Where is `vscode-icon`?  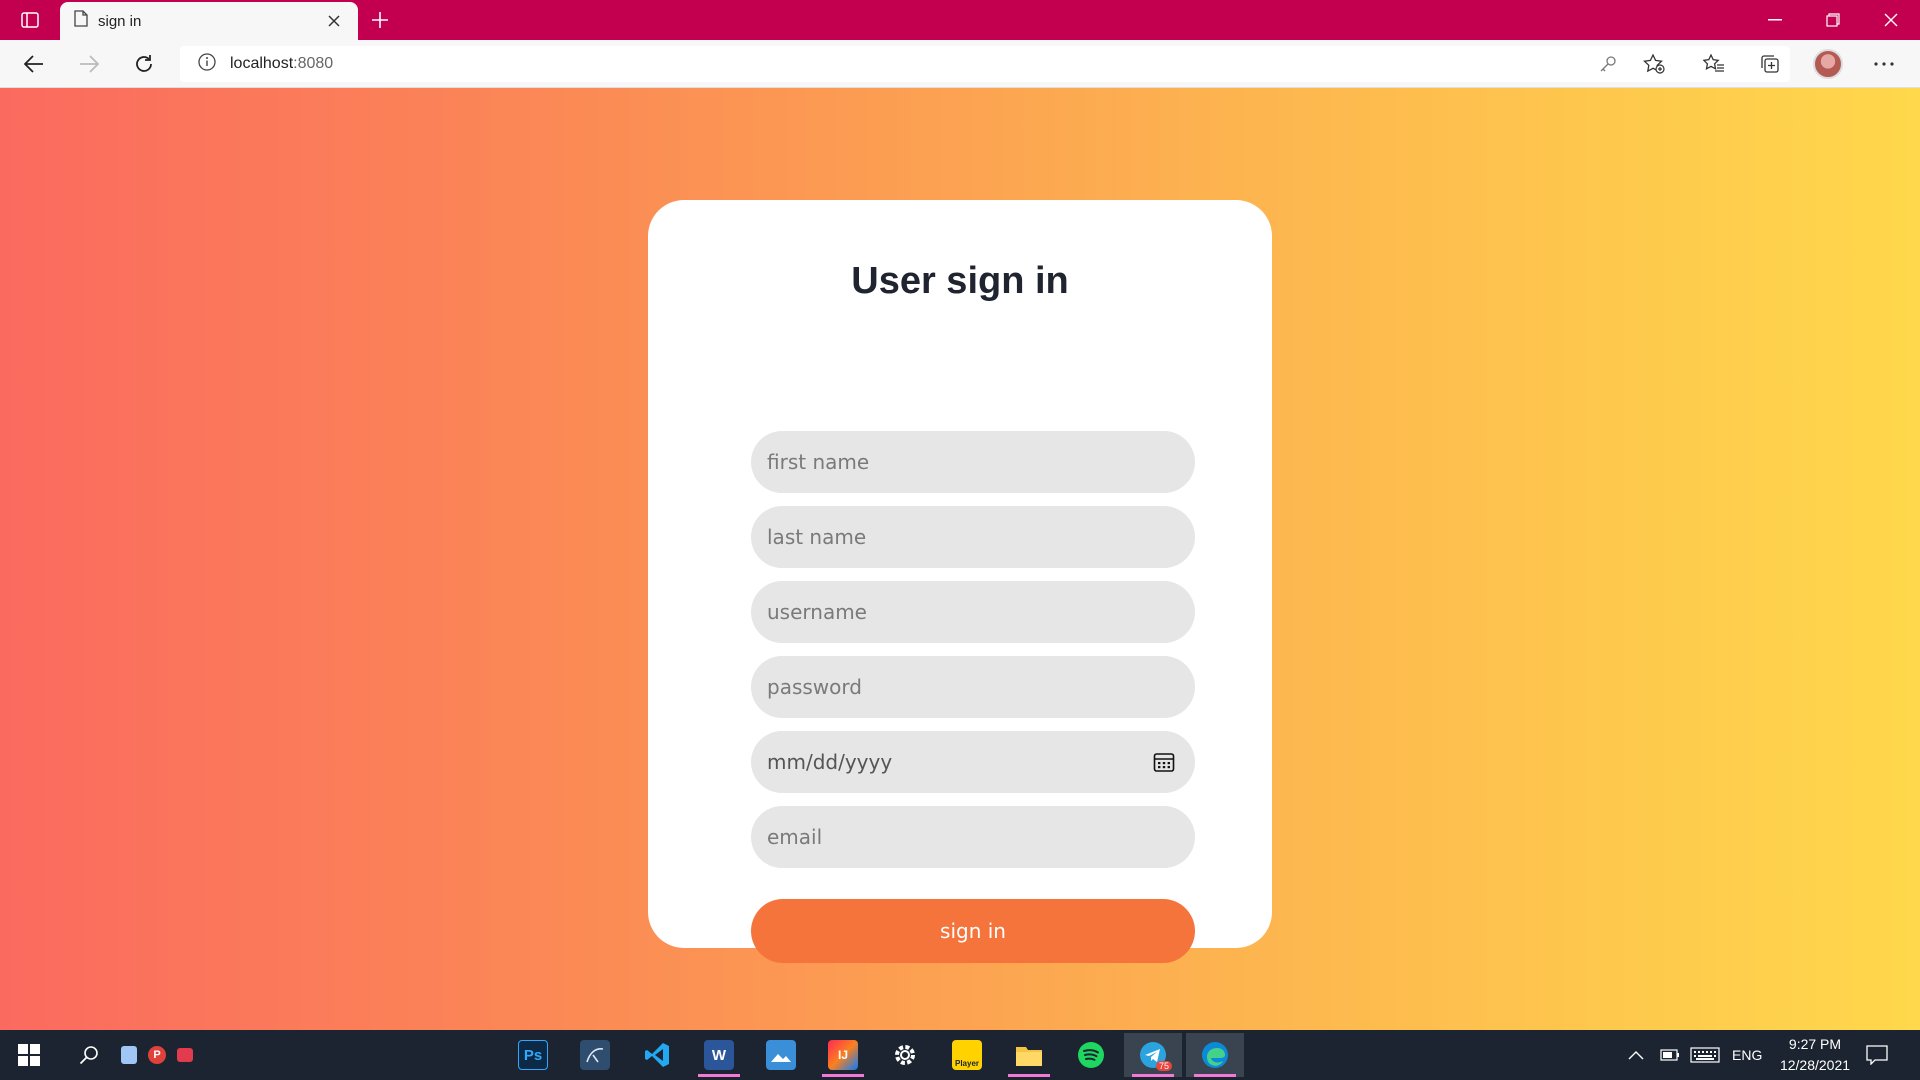 vscode-icon is located at coordinates (657, 1055).